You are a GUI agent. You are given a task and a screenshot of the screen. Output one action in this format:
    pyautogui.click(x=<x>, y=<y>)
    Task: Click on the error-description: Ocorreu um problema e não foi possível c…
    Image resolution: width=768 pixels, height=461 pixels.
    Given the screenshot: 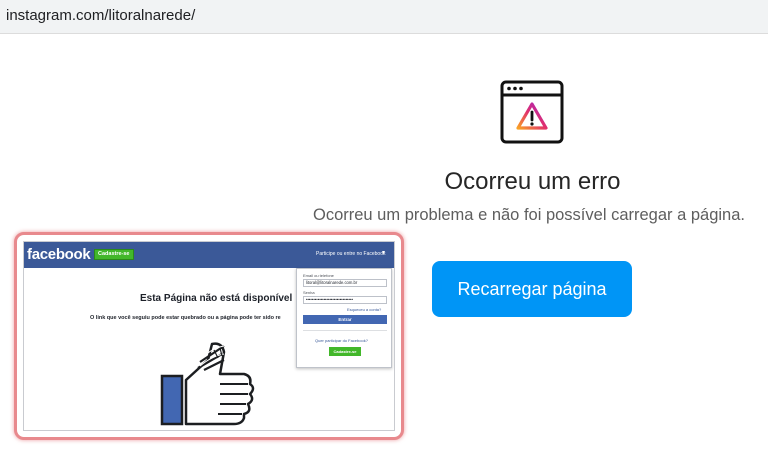 What is the action you would take?
    pyautogui.click(x=529, y=215)
    